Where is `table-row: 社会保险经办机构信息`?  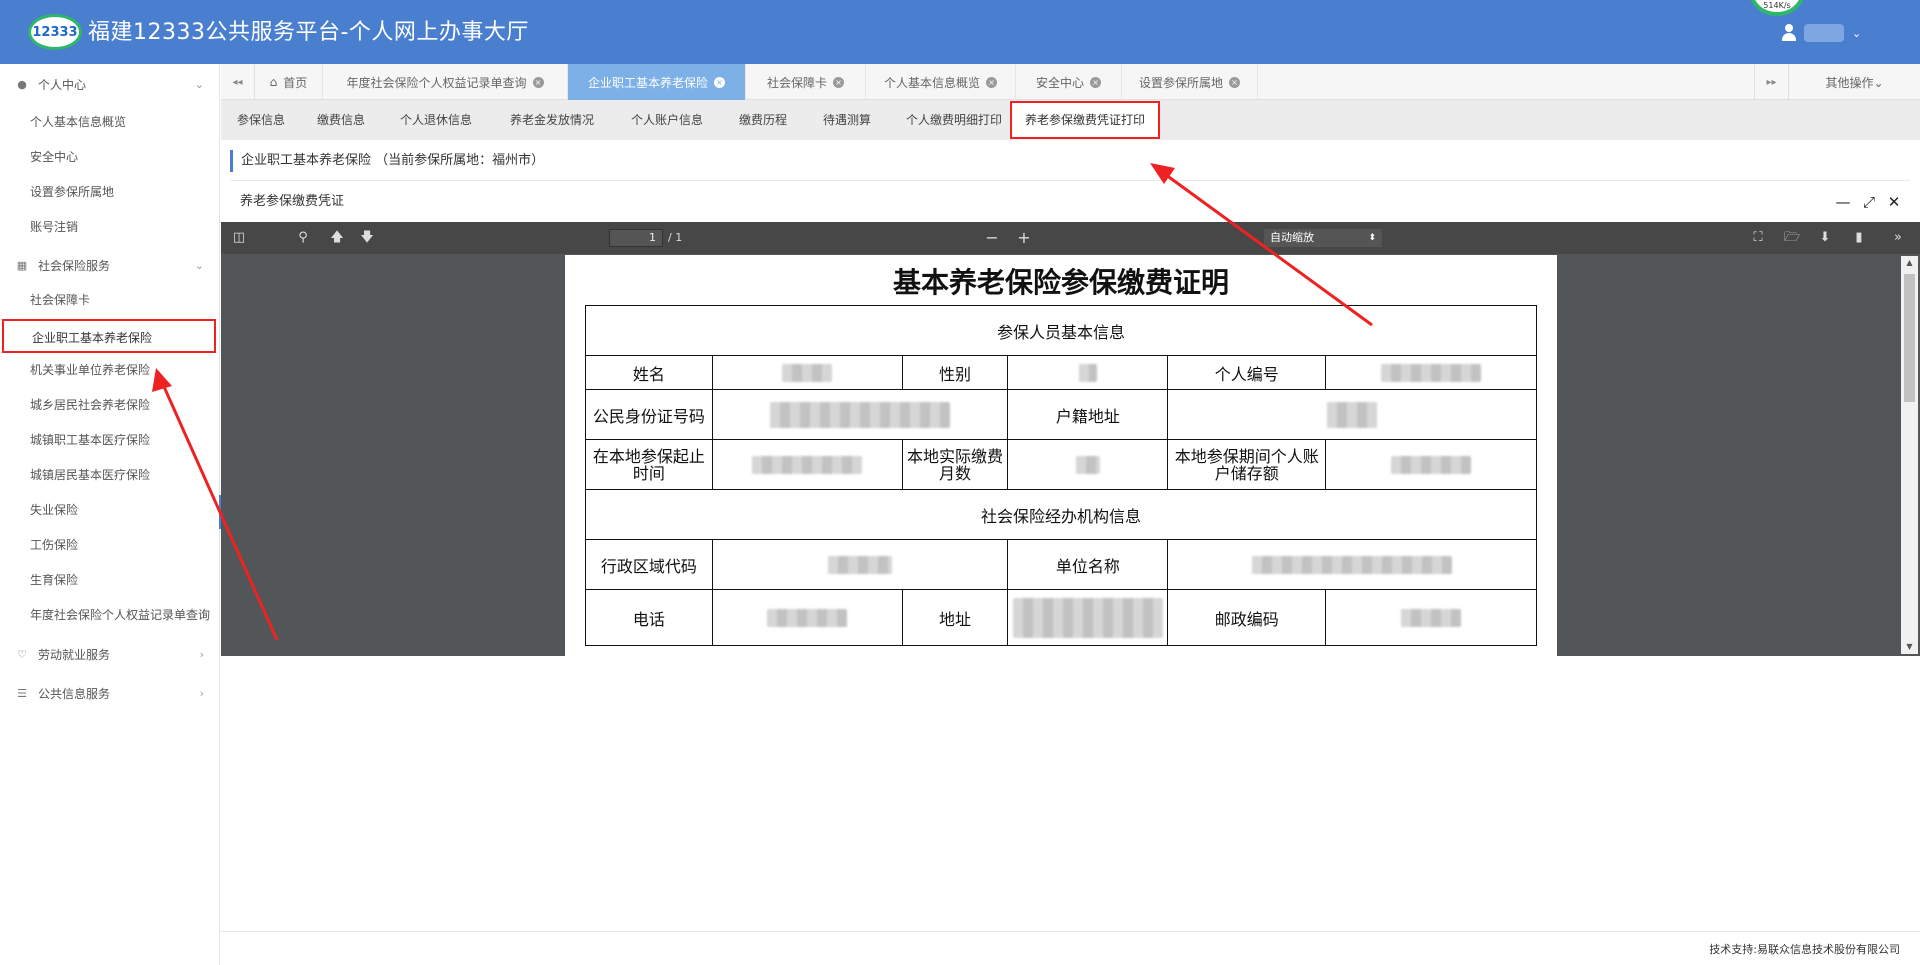 table-row: 社会保险经办机构信息 is located at coordinates (1061, 514).